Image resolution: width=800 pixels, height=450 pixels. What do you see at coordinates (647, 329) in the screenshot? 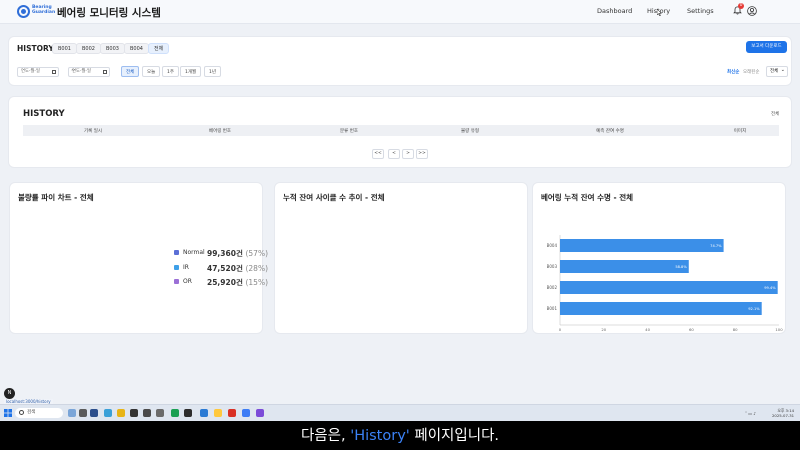
I see `x-tick-label: 40` at bounding box center [647, 329].